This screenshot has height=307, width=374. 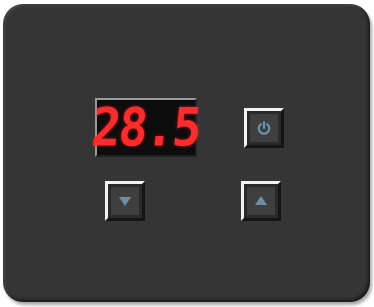 I want to click on power-button, so click(x=264, y=128).